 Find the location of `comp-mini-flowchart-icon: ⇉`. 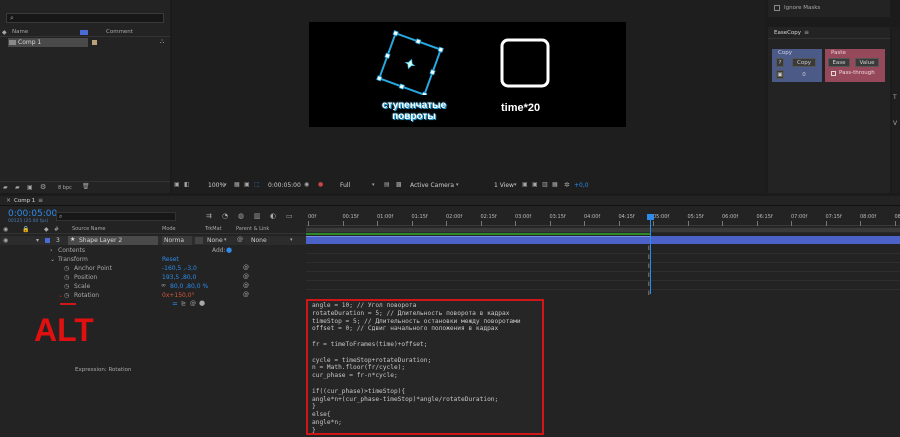

comp-mini-flowchart-icon: ⇉ is located at coordinates (209, 216).